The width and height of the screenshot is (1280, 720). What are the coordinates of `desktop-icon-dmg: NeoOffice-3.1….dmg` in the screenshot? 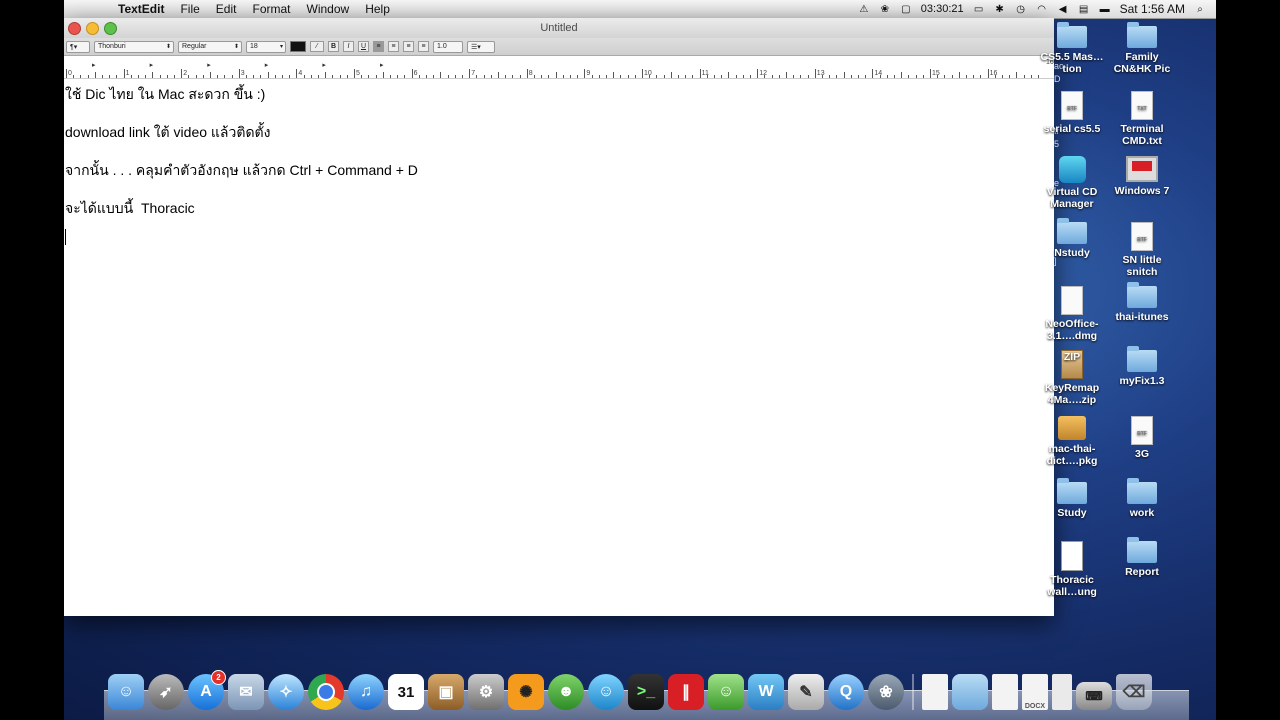 It's located at (1072, 314).